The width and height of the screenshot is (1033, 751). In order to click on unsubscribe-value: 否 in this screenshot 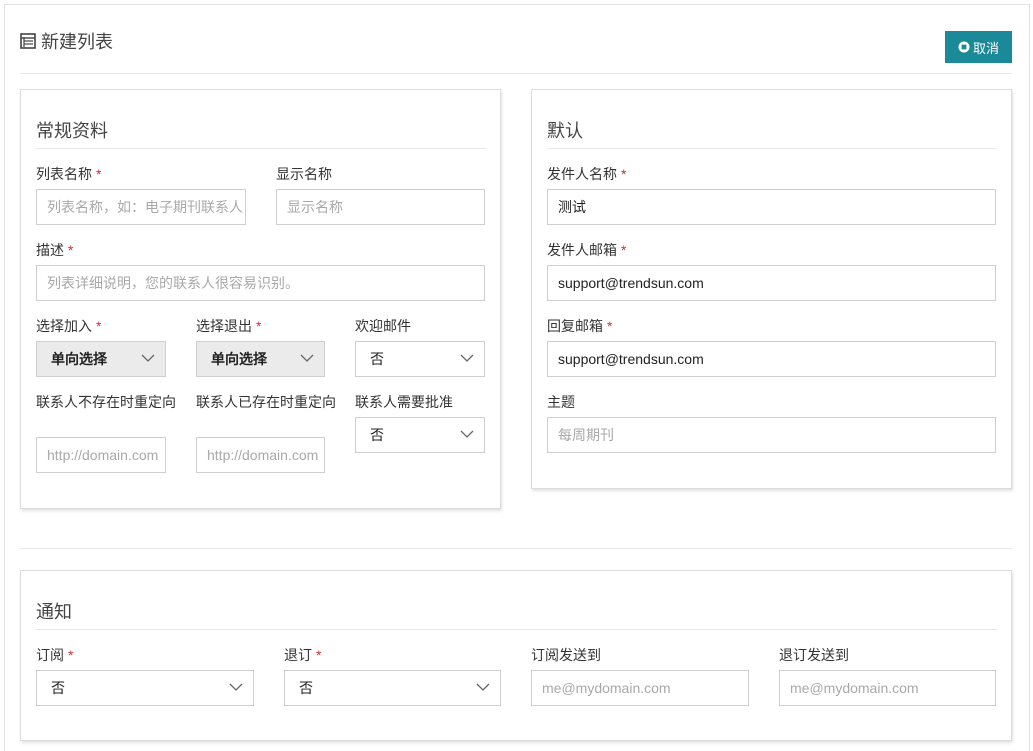, I will do `click(306, 688)`.